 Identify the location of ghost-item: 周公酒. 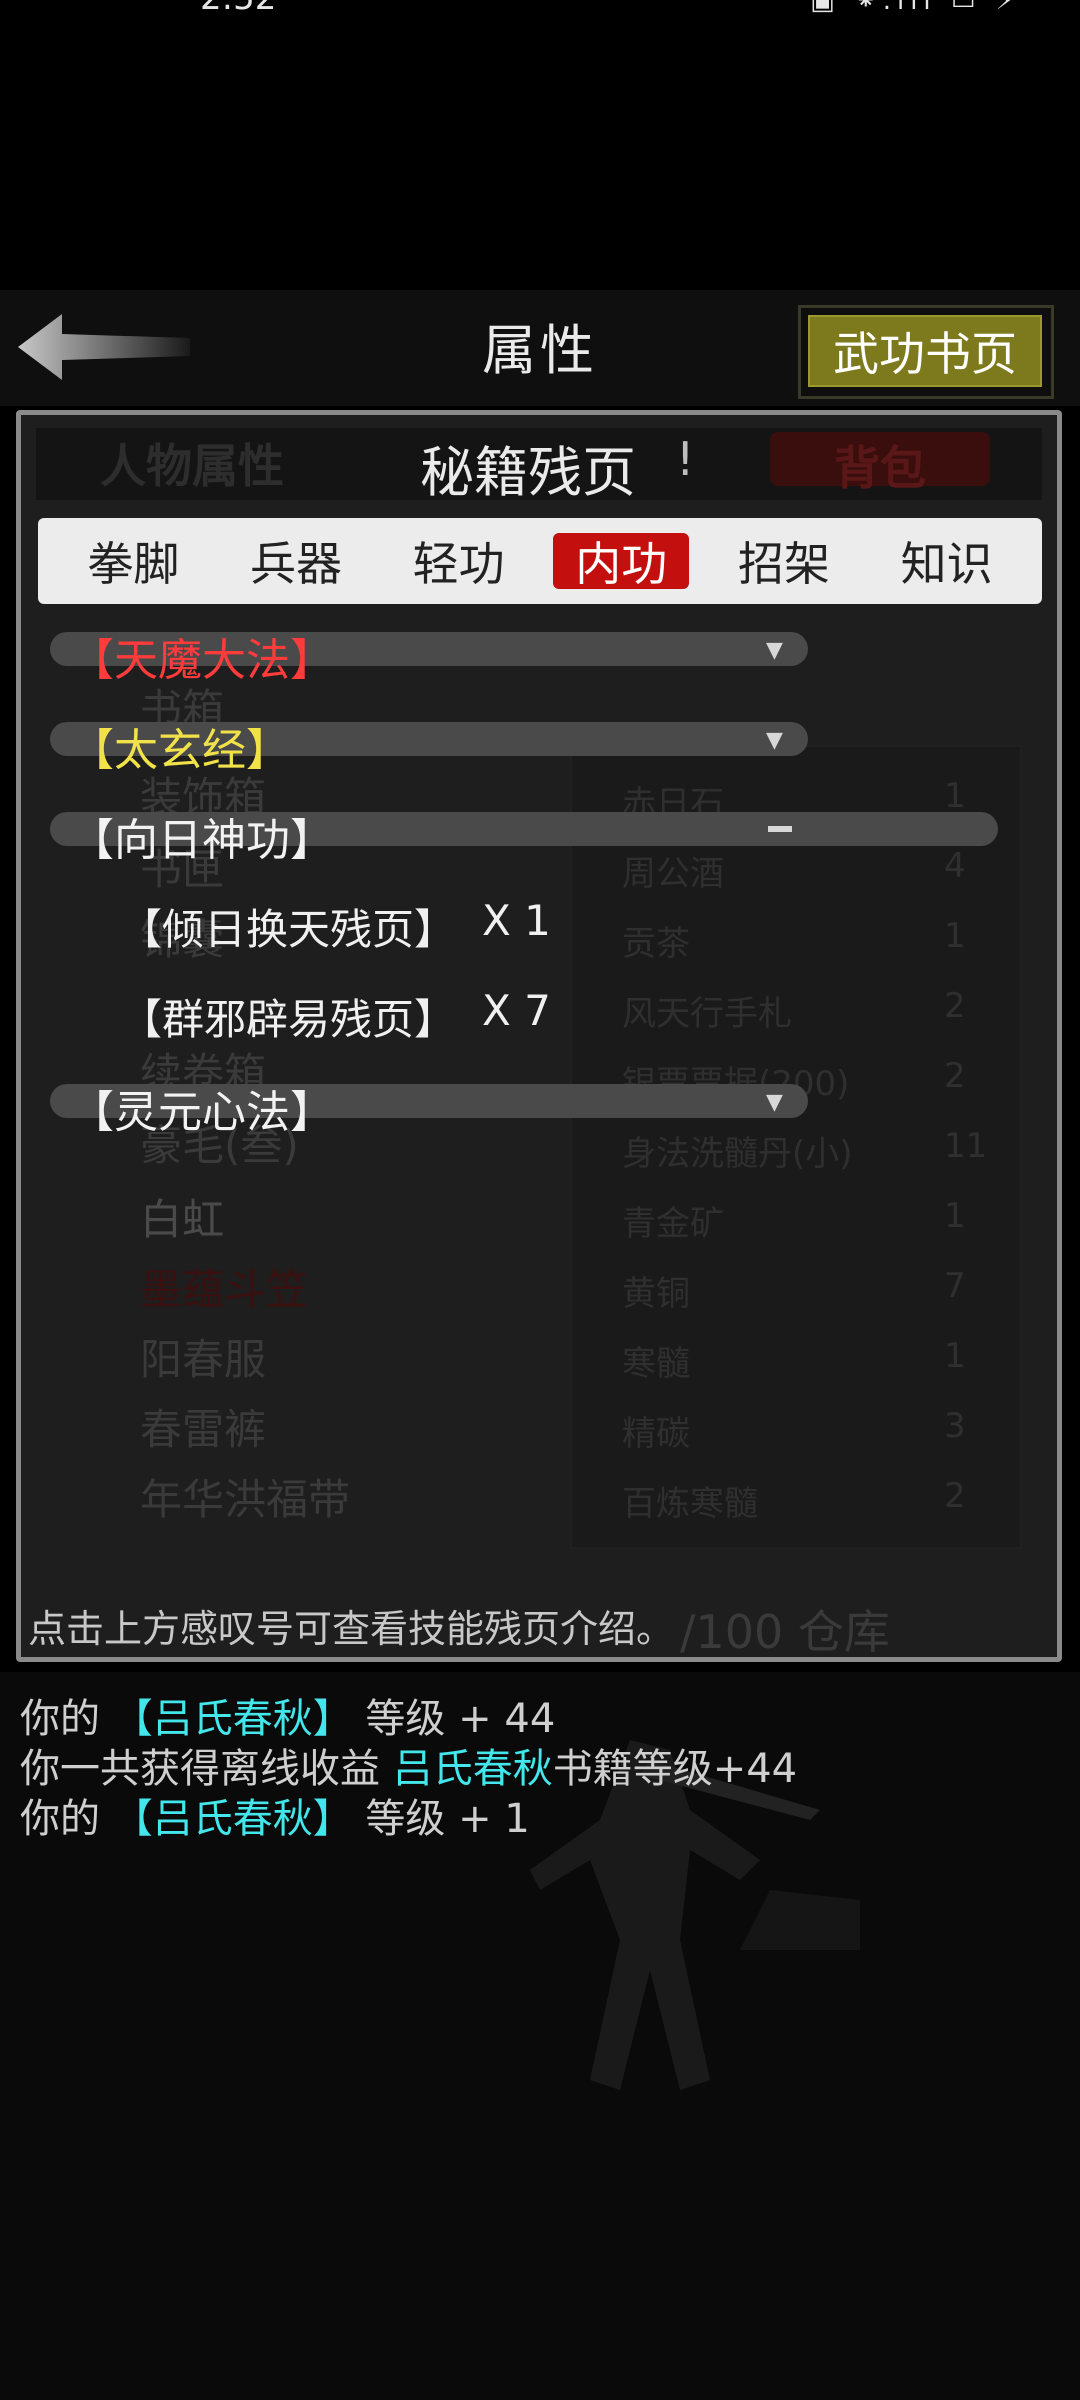
(673, 874).